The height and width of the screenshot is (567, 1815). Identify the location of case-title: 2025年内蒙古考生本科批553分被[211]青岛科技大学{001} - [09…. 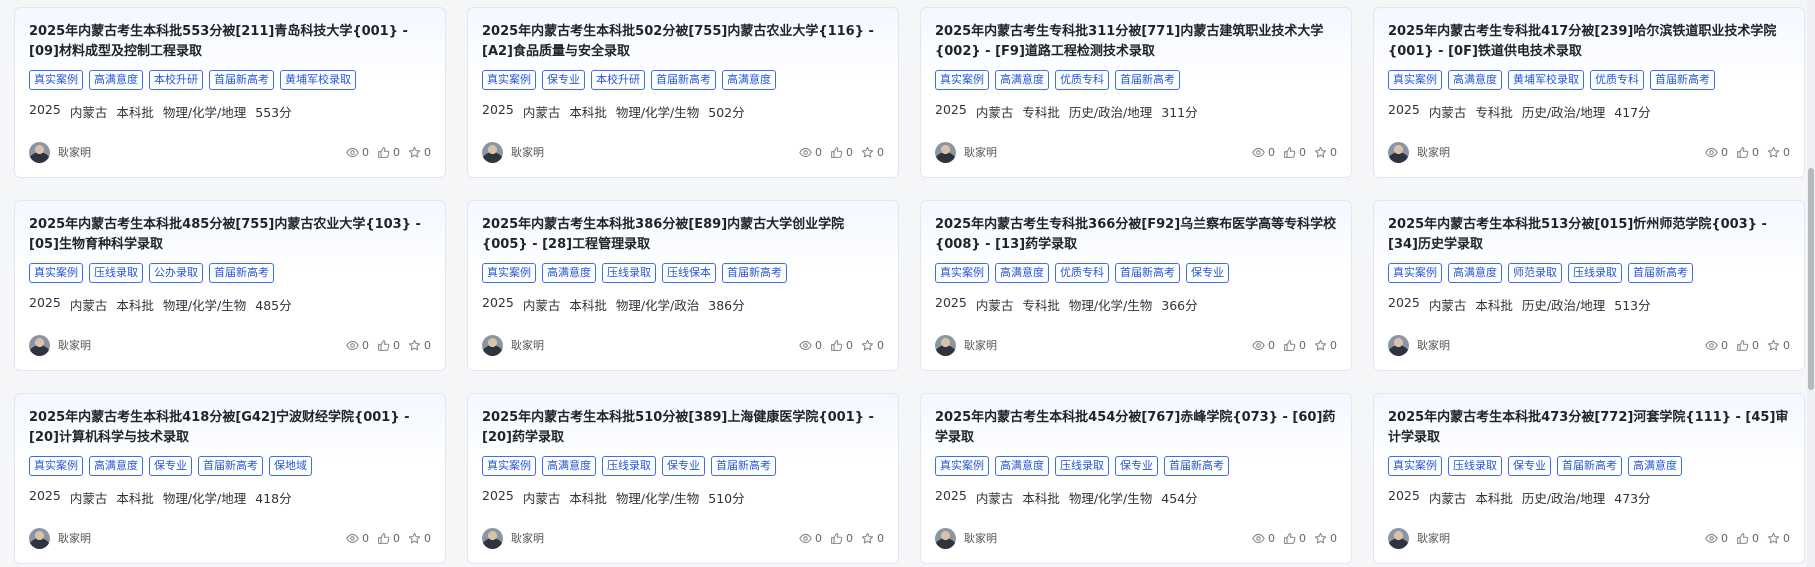
(230, 42).